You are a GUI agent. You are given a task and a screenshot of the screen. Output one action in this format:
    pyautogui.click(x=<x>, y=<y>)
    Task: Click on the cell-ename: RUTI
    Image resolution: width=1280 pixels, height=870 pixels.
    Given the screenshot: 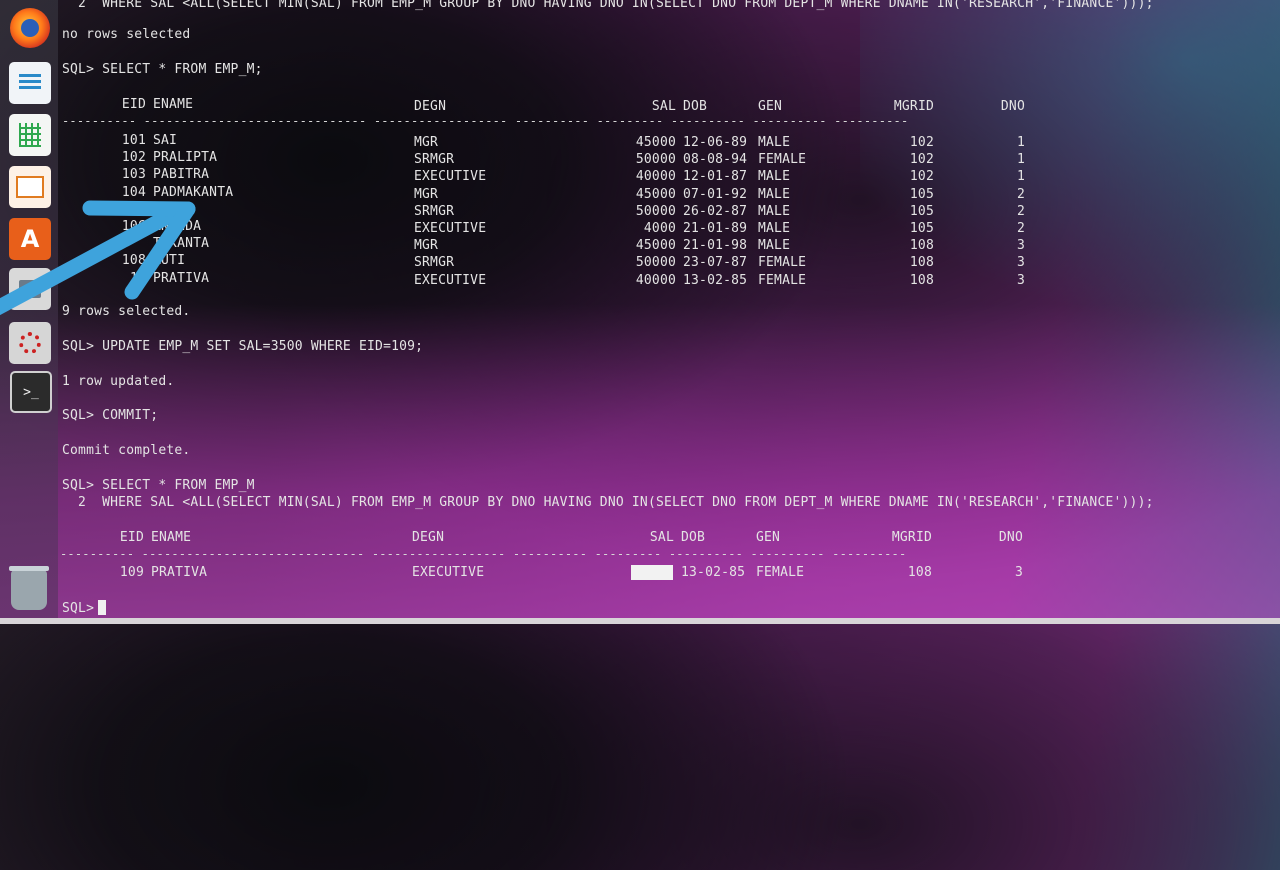 What is the action you would take?
    pyautogui.click(x=169, y=261)
    